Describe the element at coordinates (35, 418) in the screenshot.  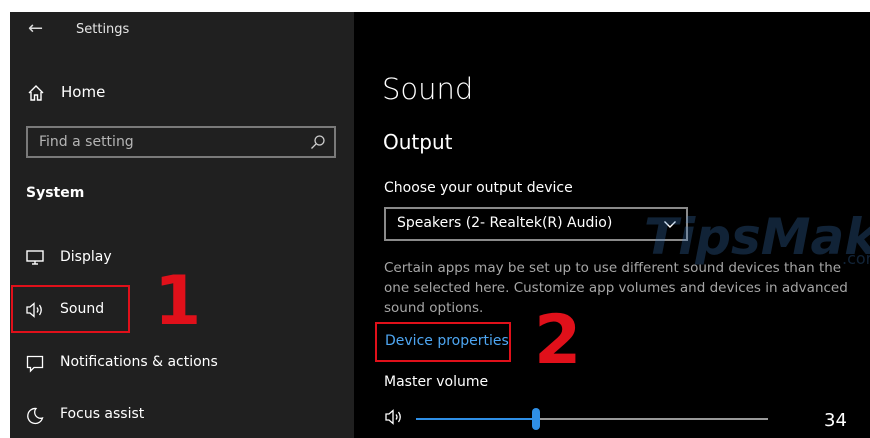
I see `moon-icon` at that location.